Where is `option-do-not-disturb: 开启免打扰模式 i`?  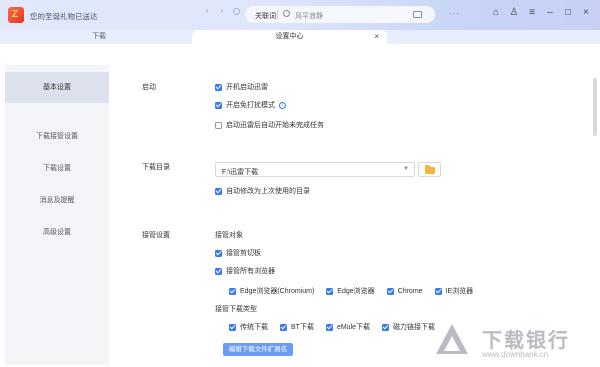 option-do-not-disturb: 开启免打扰模式 i is located at coordinates (250, 105).